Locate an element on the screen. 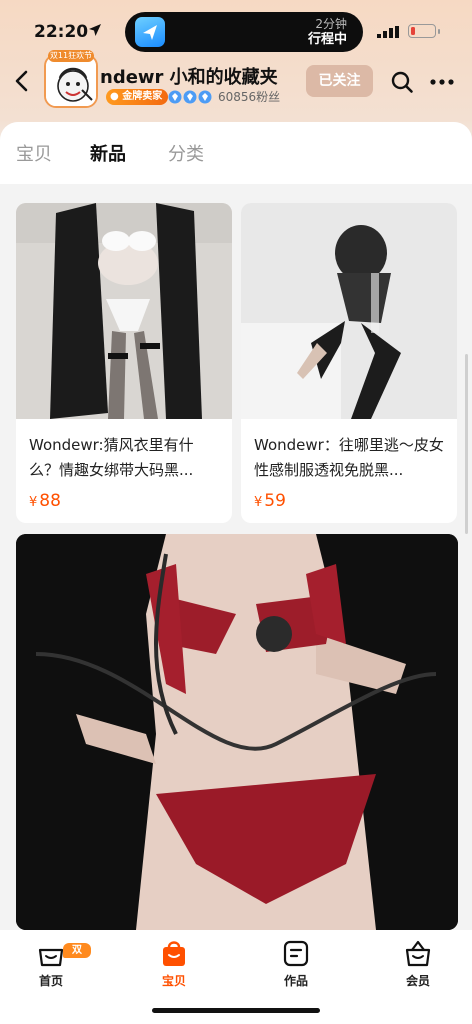 Image resolution: width=472 pixels, height=1024 pixels. shop-name: ndewr 小和的收藏夹 is located at coordinates (189, 77).